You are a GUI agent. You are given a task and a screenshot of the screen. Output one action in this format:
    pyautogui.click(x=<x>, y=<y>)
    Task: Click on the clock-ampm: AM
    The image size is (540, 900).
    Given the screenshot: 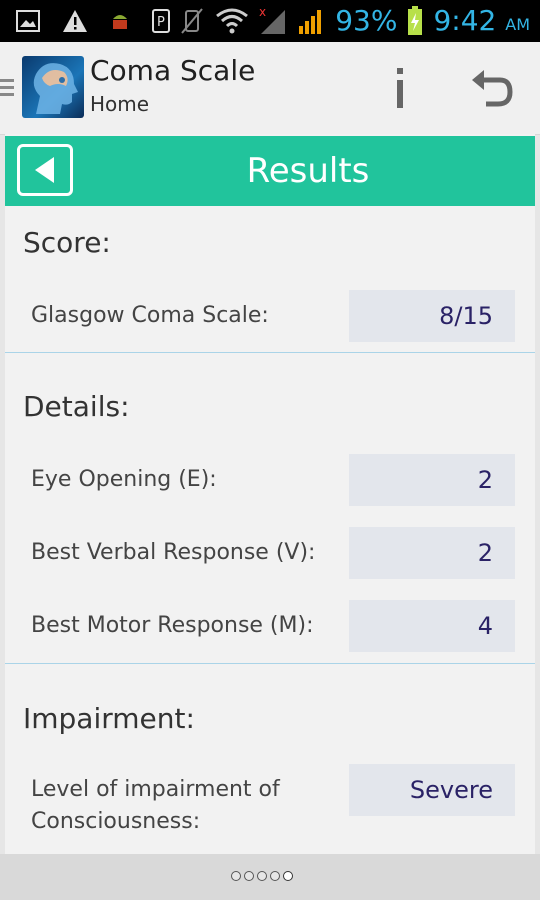 What is the action you would take?
    pyautogui.click(x=517, y=24)
    